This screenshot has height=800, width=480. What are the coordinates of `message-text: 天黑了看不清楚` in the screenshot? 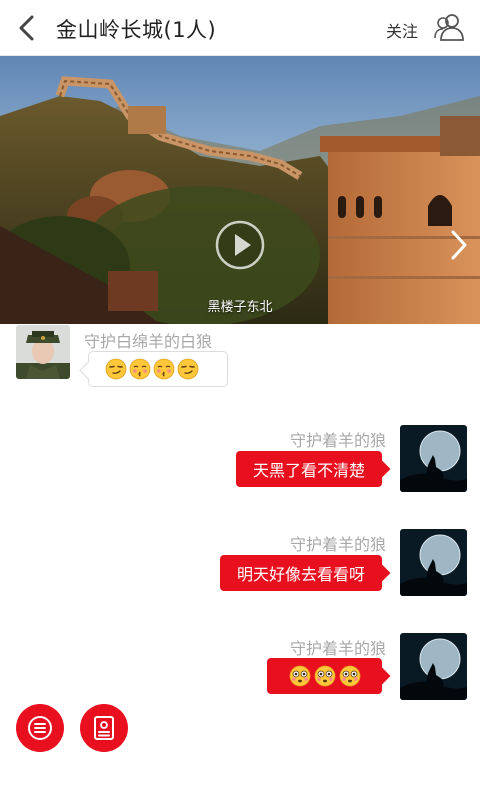 It's located at (308, 470).